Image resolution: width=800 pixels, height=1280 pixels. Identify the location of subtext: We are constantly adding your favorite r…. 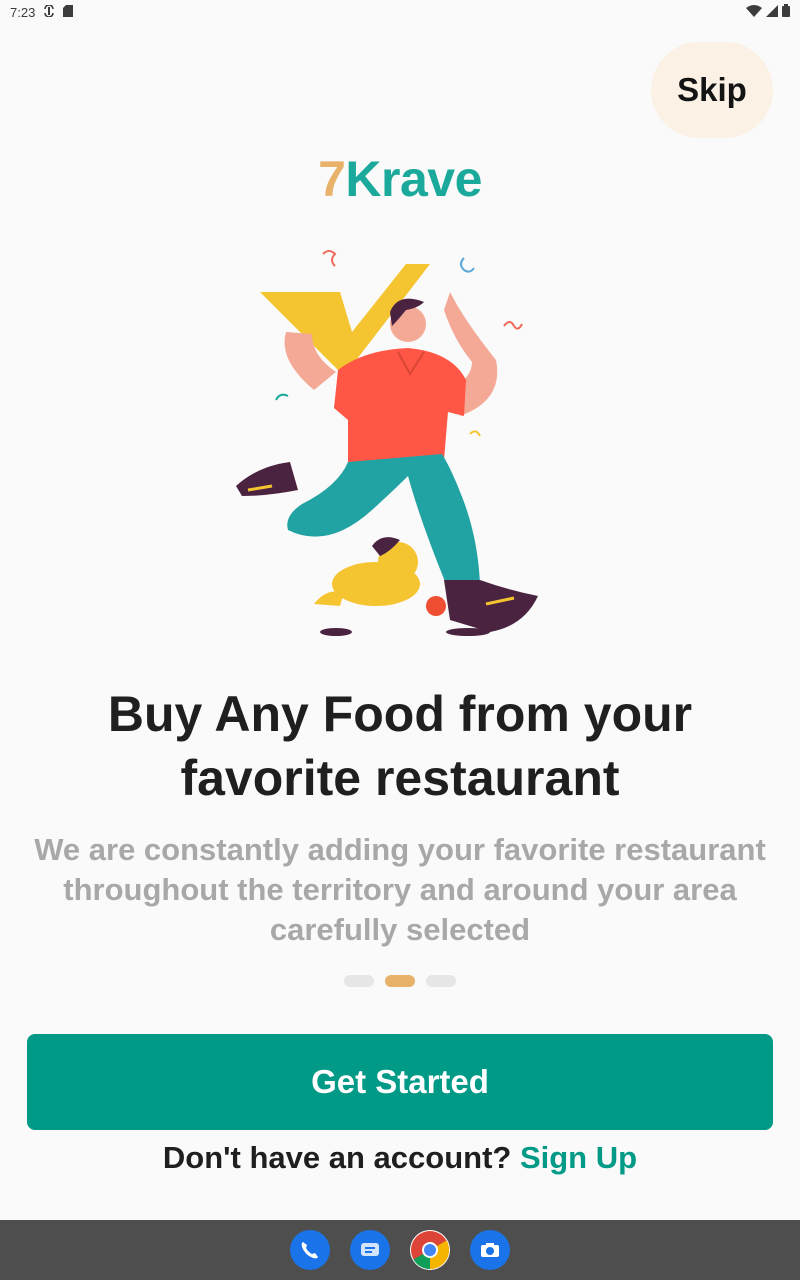
(400, 889).